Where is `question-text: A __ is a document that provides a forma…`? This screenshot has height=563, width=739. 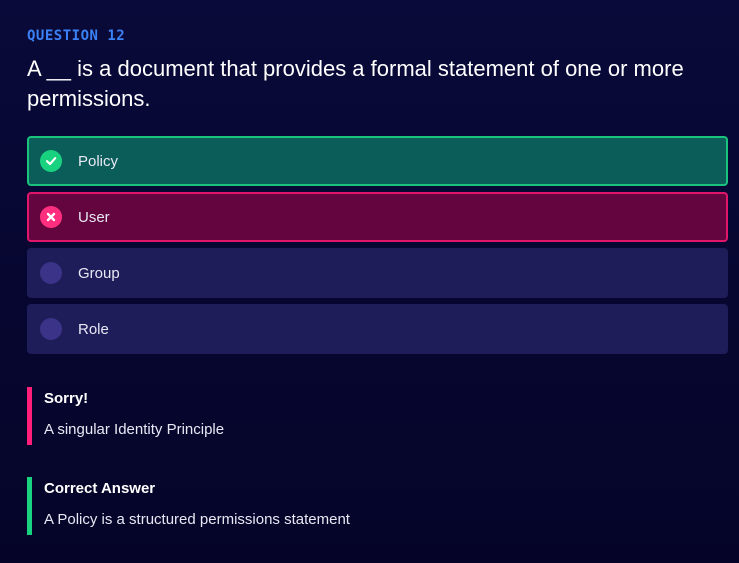 question-text: A __ is a document that provides a forma… is located at coordinates (355, 83).